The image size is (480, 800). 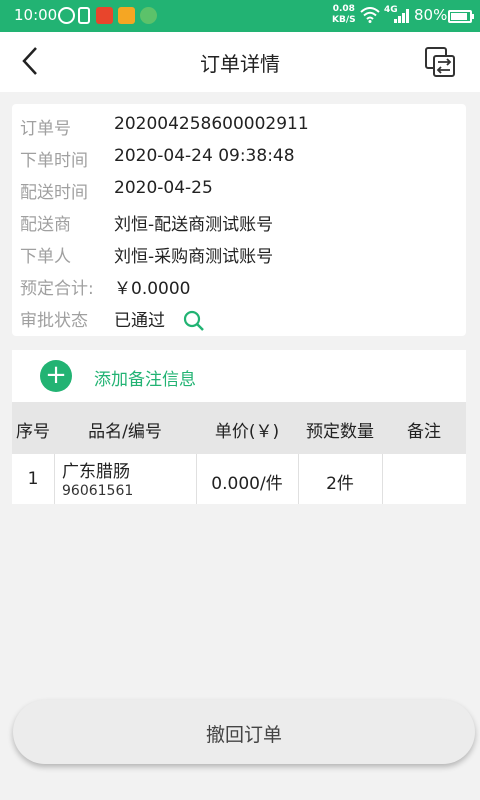 I want to click on battery-tip, so click(x=473, y=16).